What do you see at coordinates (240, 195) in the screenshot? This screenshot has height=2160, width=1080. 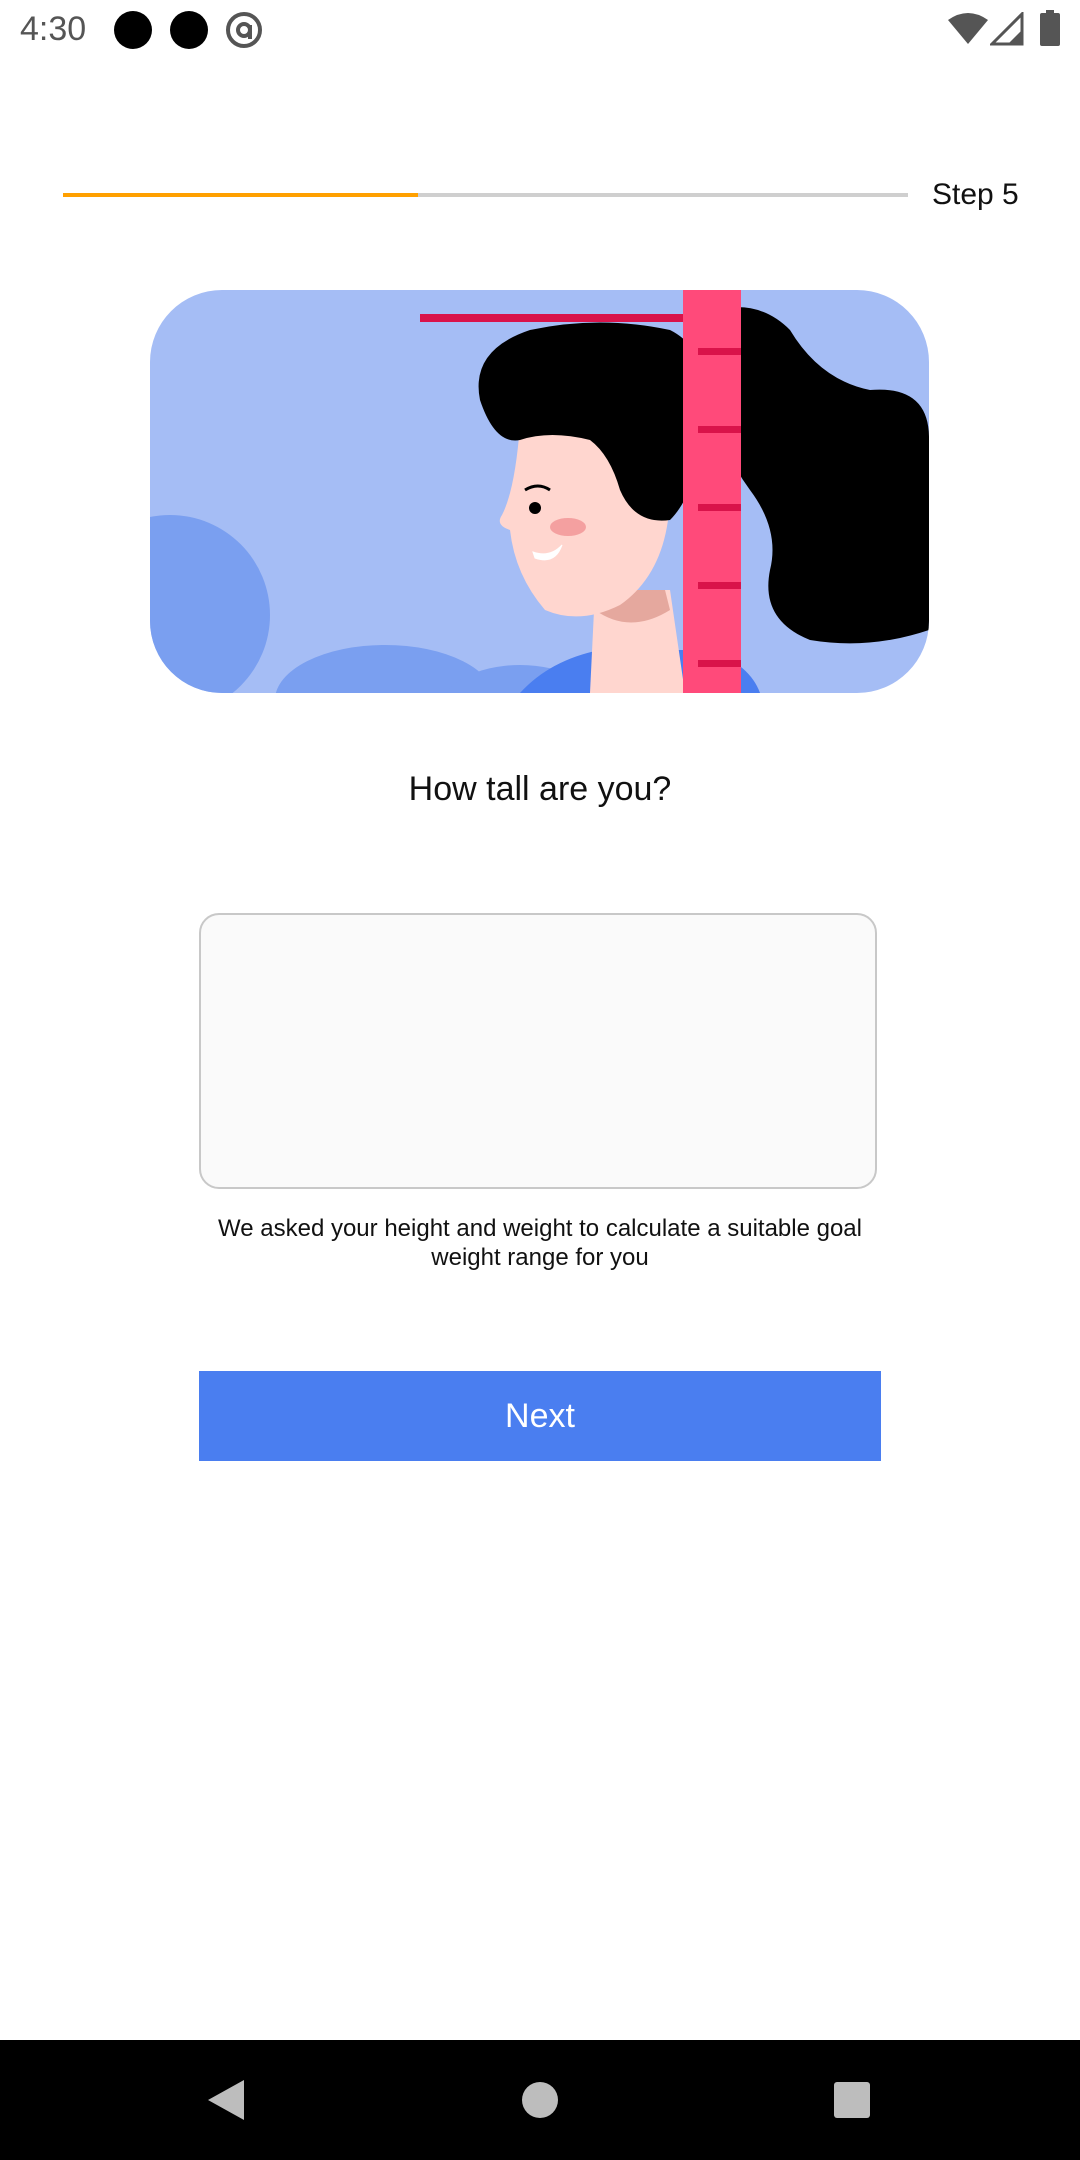 I see `progress-fill` at bounding box center [240, 195].